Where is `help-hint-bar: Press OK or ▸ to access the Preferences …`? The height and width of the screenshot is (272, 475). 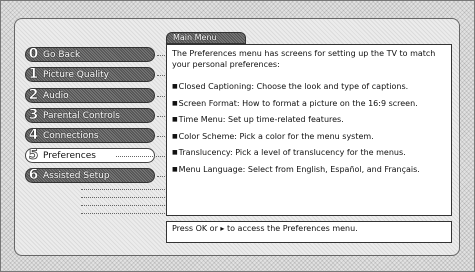
help-hint-bar: Press OK or ▸ to access the Preferences … is located at coordinates (309, 232).